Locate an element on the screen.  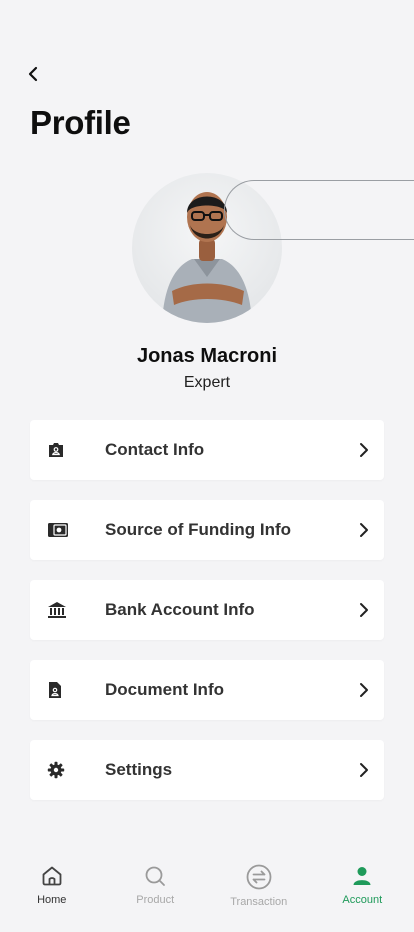
transfer-icon is located at coordinates (259, 877).